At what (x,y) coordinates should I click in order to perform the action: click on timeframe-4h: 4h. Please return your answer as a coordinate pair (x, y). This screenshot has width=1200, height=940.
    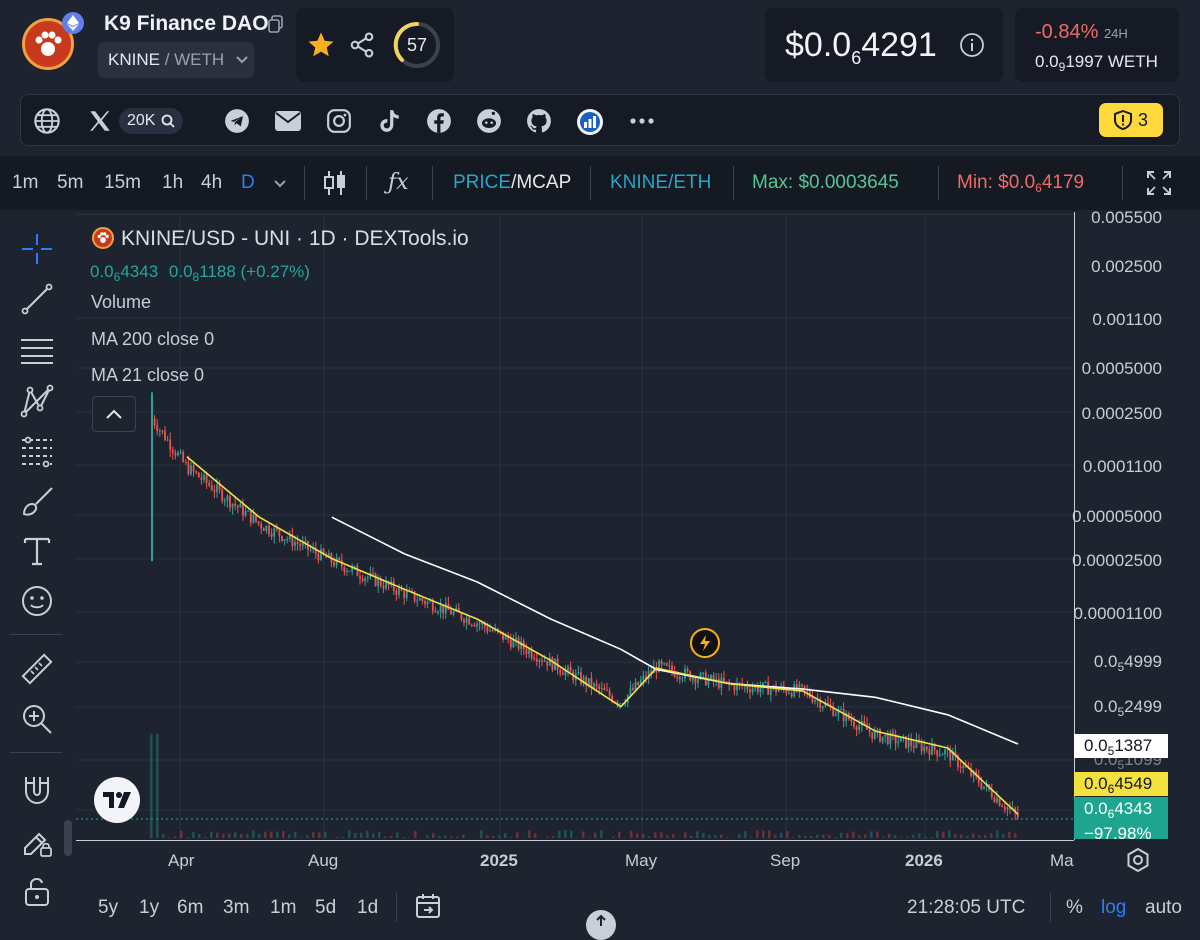
    Looking at the image, I should click on (211, 183).